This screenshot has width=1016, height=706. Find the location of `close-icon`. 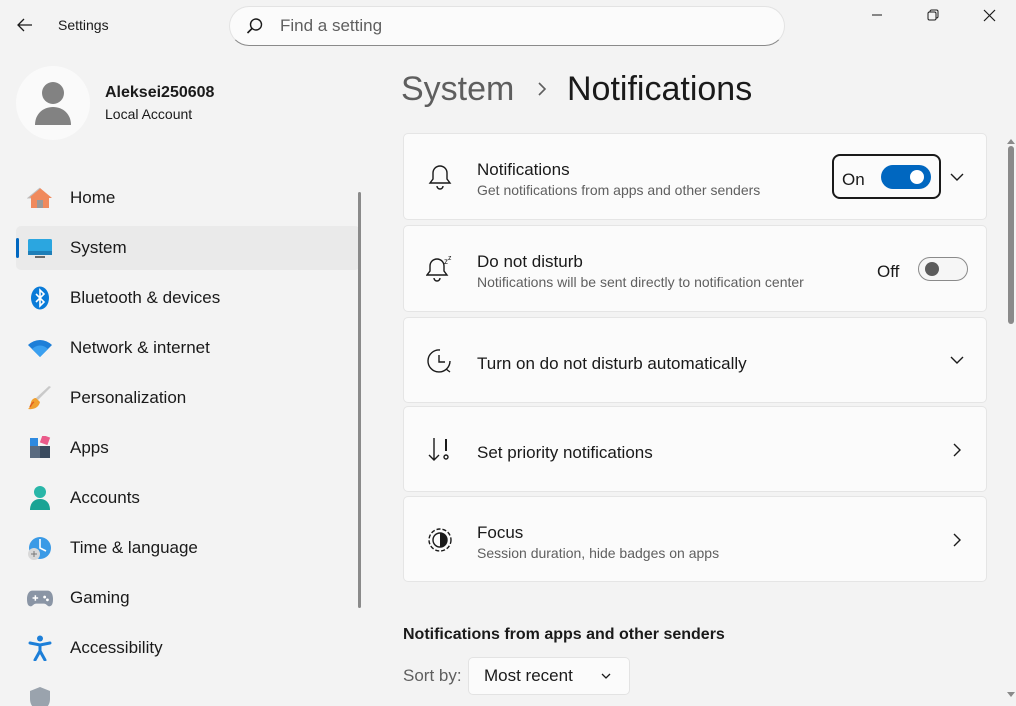

close-icon is located at coordinates (989, 15).